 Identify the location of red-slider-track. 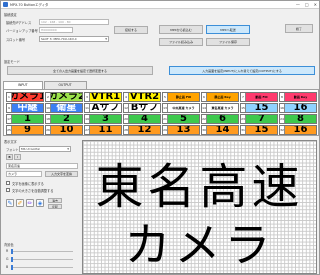
(42, 251).